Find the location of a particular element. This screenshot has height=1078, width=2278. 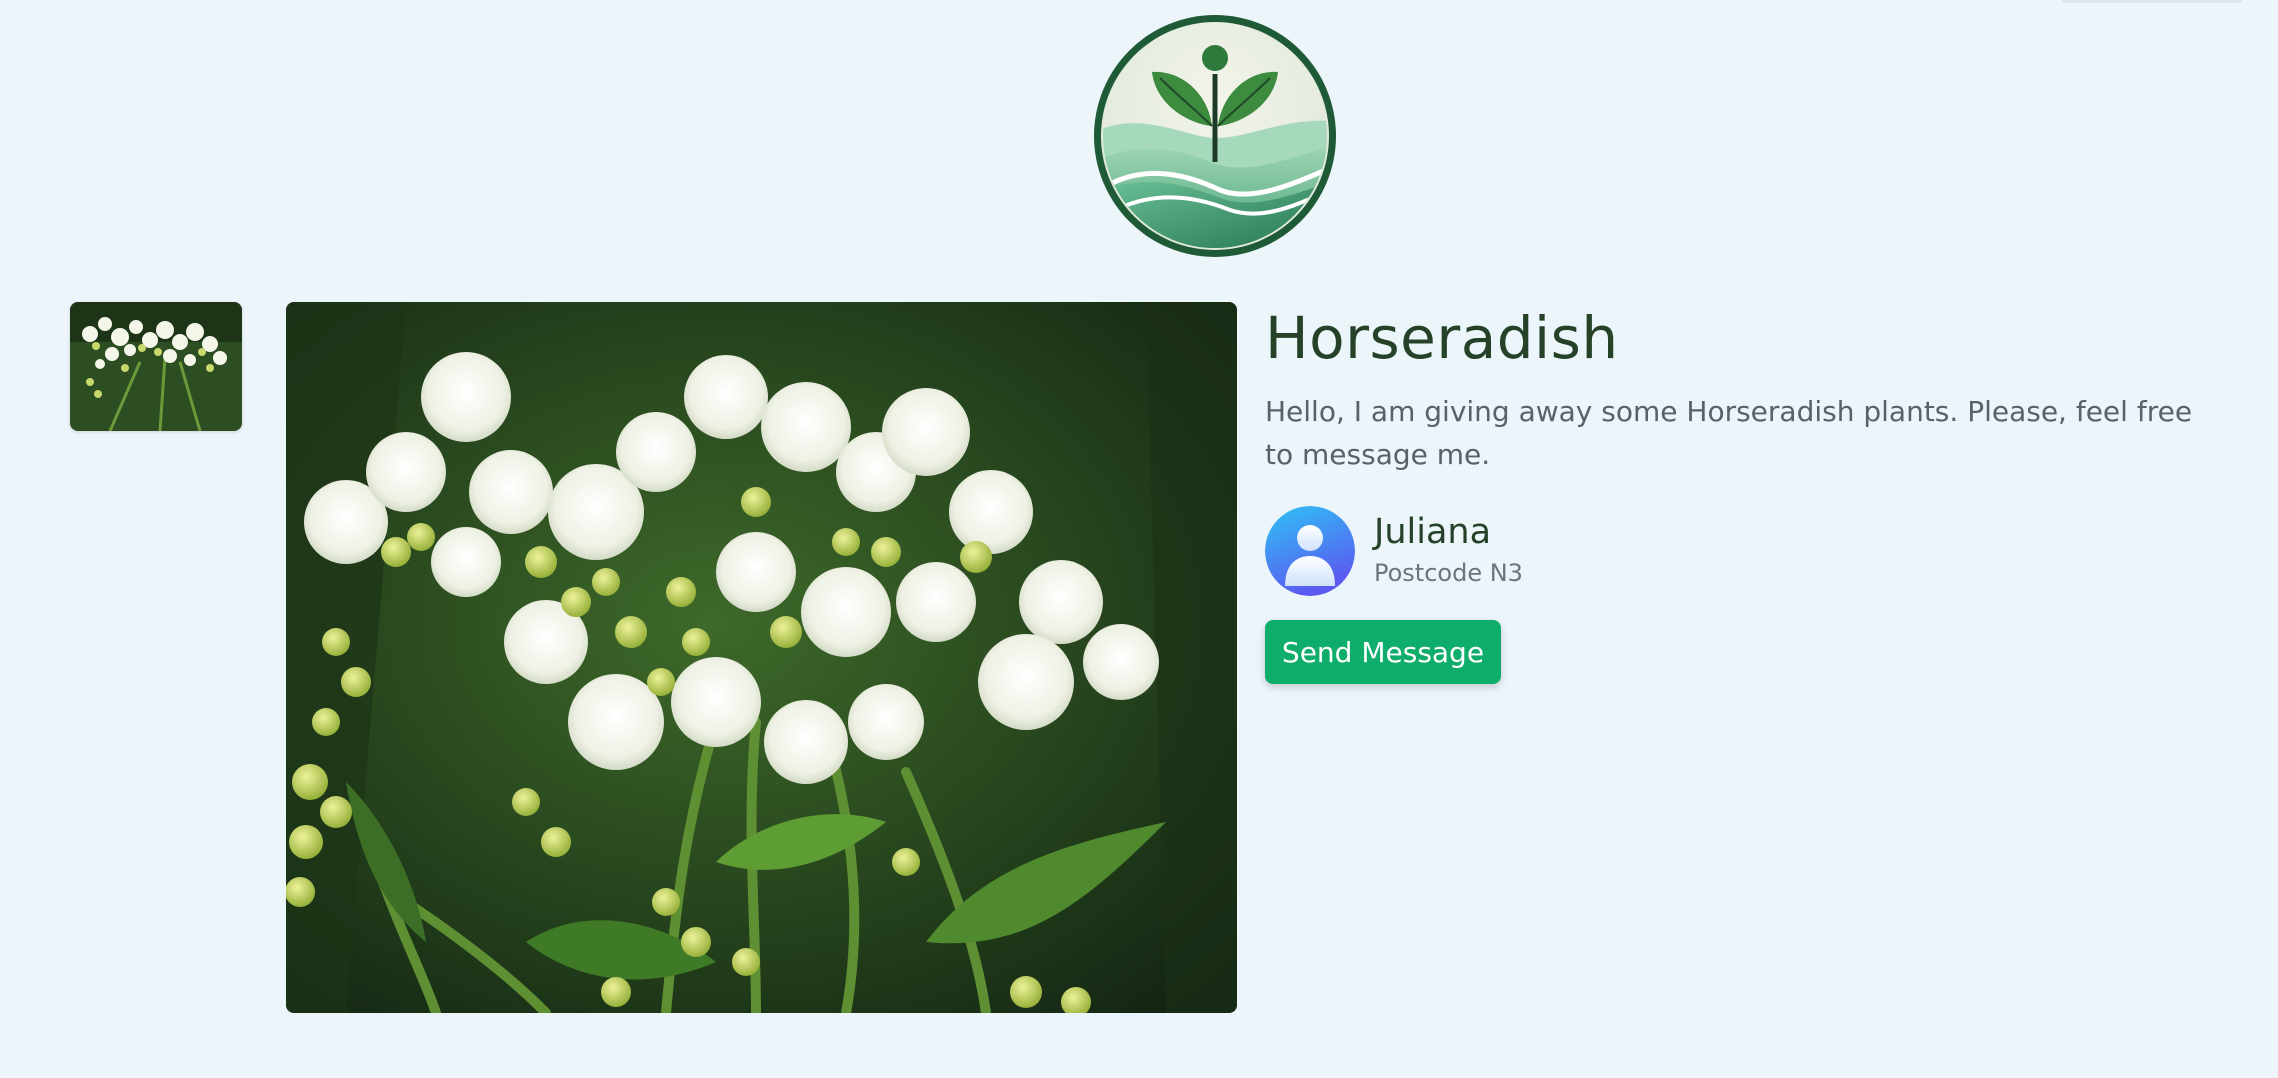

sprout-over-waves-icon is located at coordinates (1215, 136).